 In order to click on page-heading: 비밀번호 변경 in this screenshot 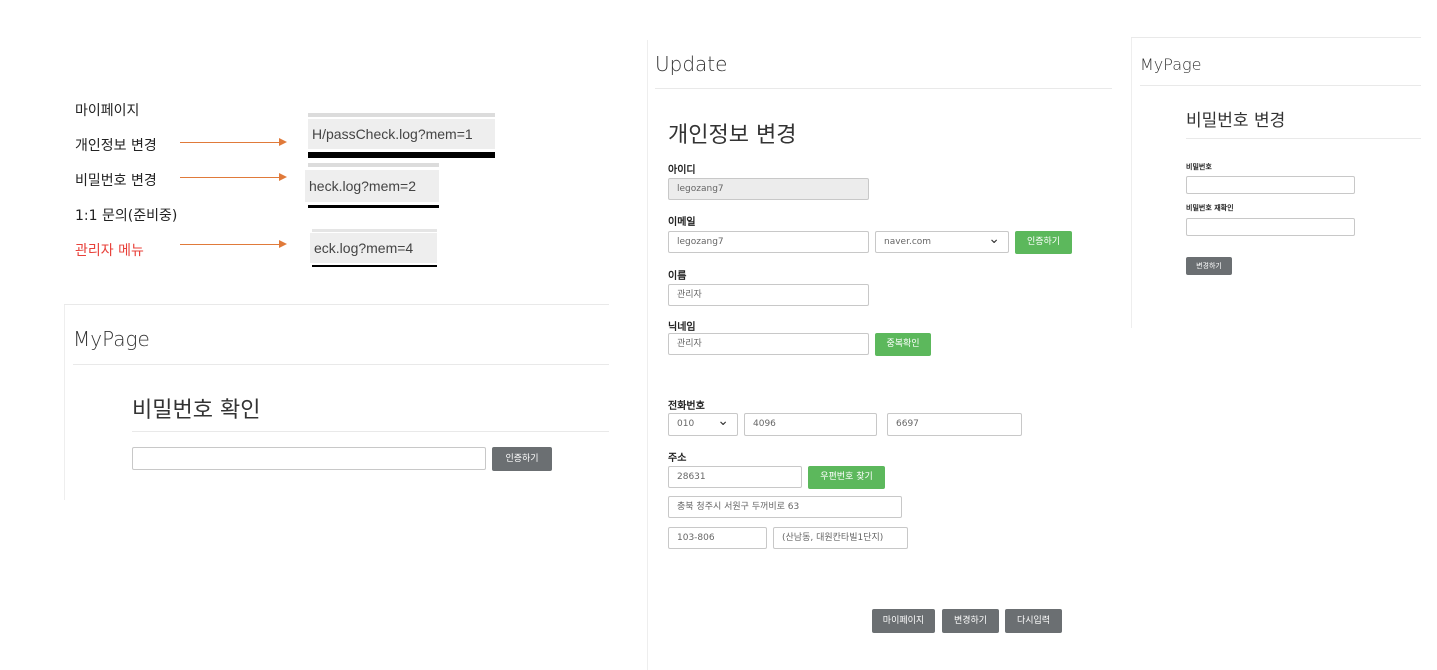, I will do `click(1236, 121)`.